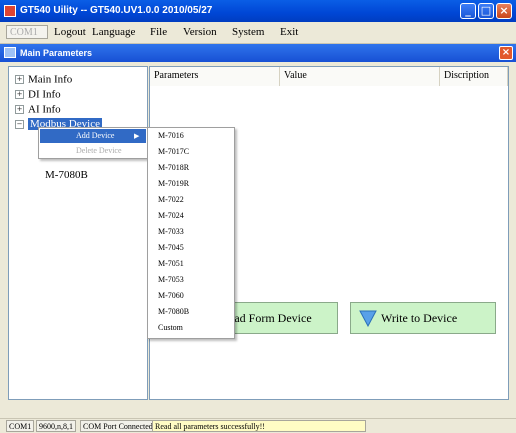 Image resolution: width=516 pixels, height=433 pixels. I want to click on status-settings: 9600,n,8,1, so click(56, 426).